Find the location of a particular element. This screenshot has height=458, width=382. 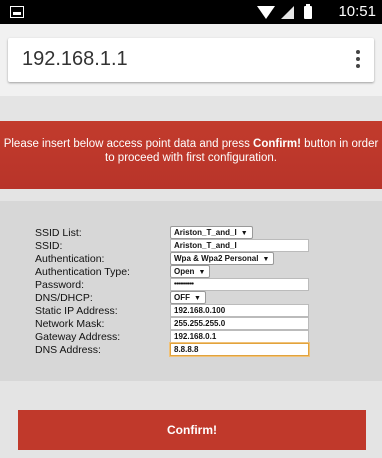

ssid-list-value: Ariston_T_and_I is located at coordinates (205, 232).